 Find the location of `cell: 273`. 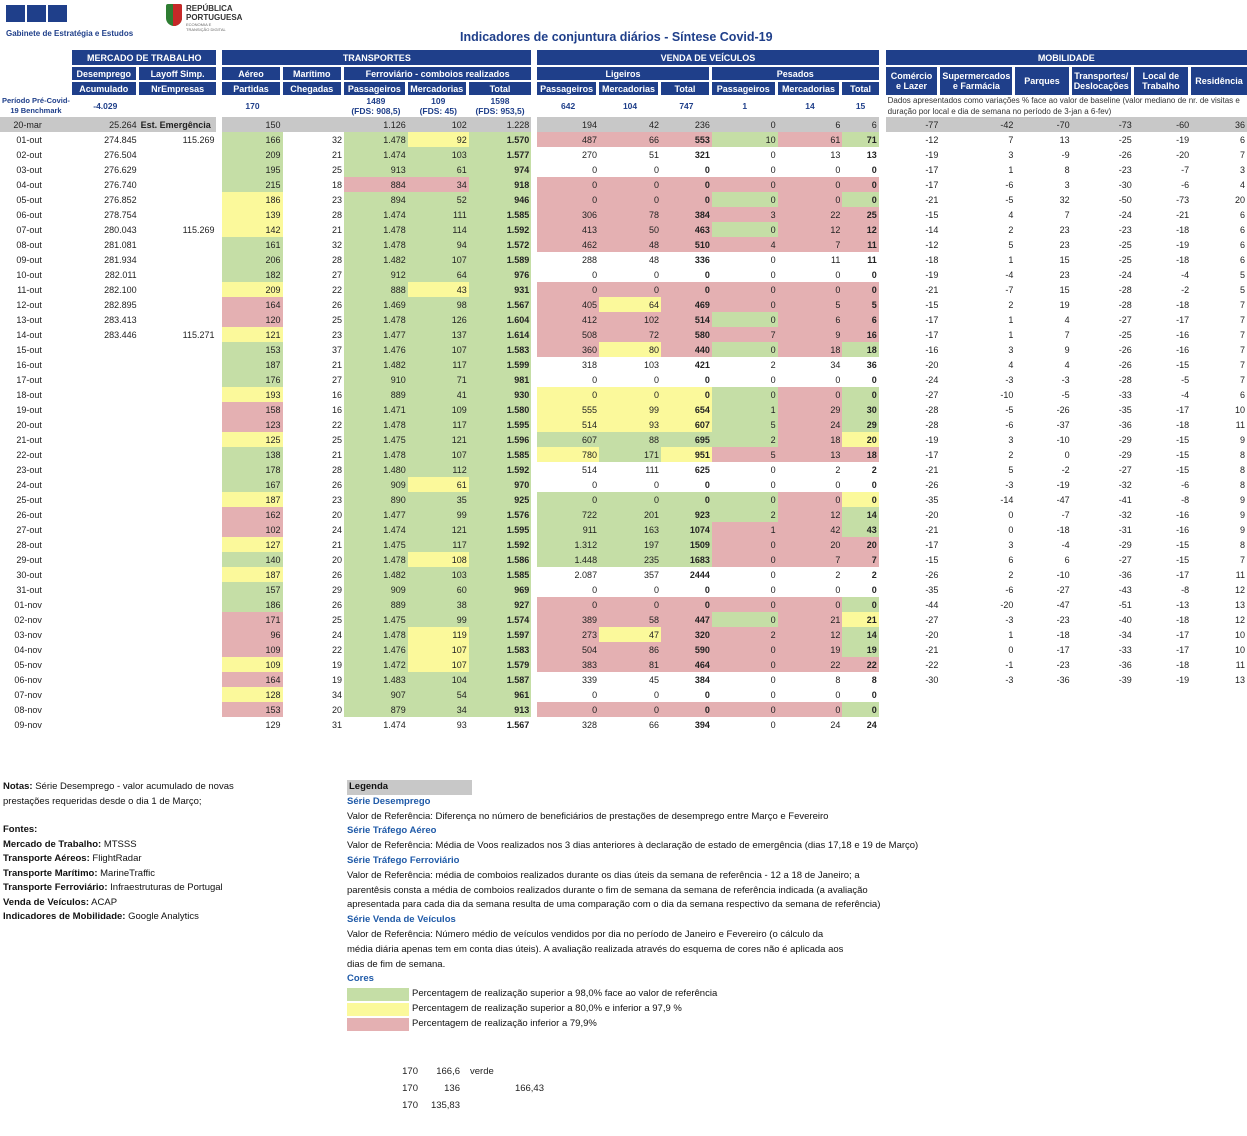

cell: 273 is located at coordinates (568, 634).